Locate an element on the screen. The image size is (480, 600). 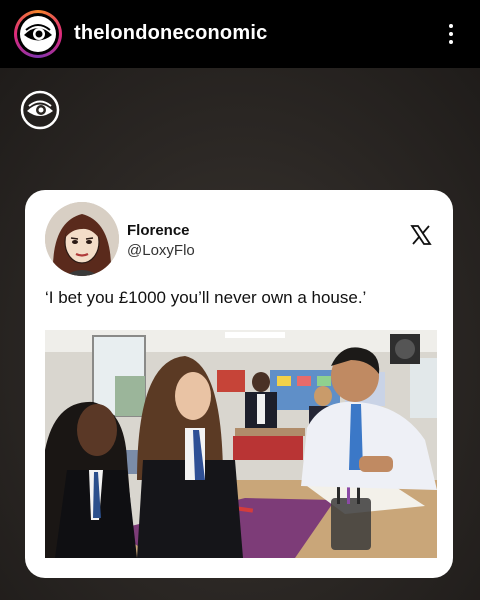
more-vertical-icon is located at coordinates (451, 34).